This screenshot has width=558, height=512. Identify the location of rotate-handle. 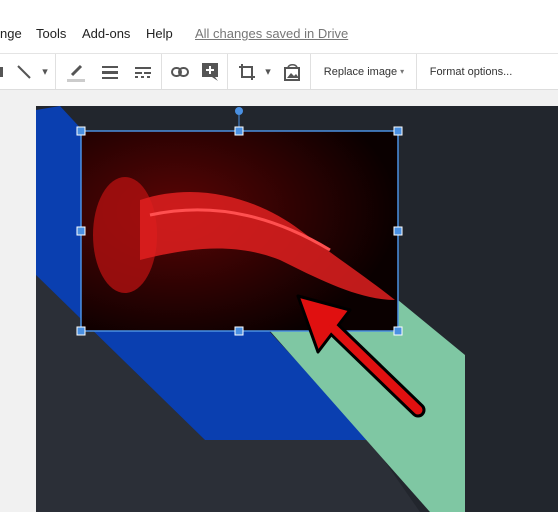
(239, 111).